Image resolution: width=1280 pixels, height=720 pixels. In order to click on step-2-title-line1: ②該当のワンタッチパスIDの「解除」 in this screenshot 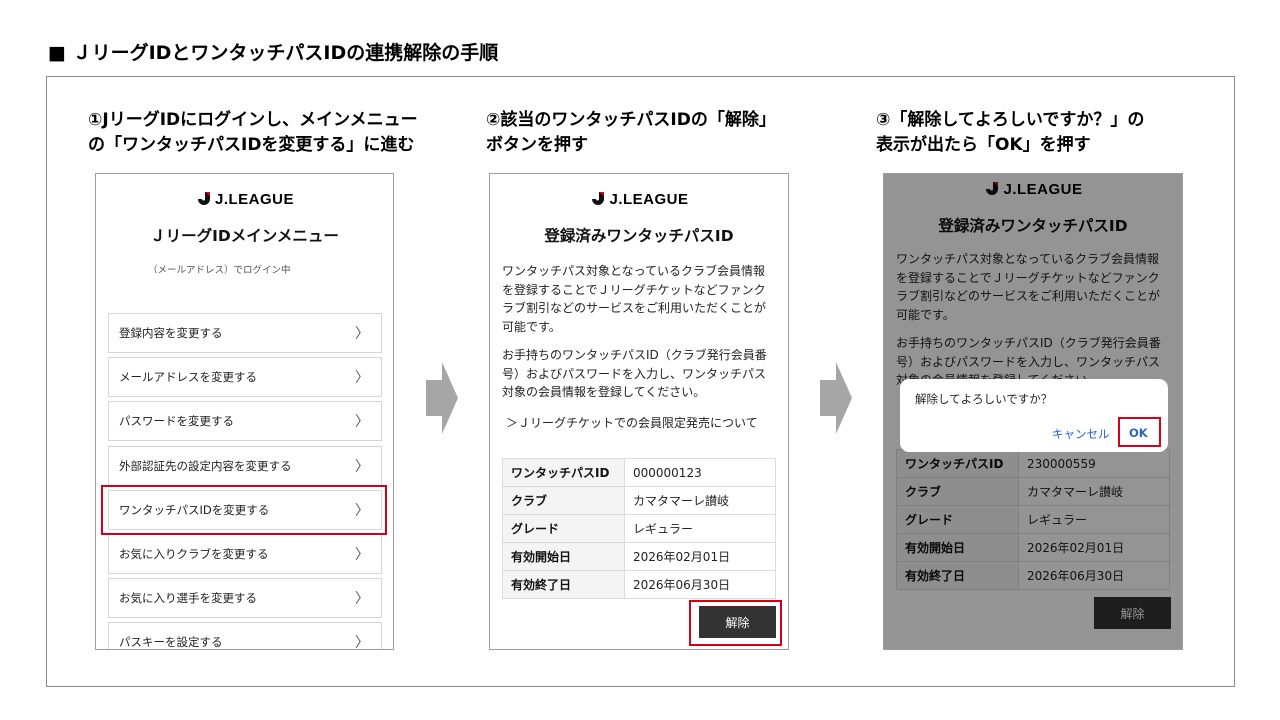, I will do `click(631, 120)`.